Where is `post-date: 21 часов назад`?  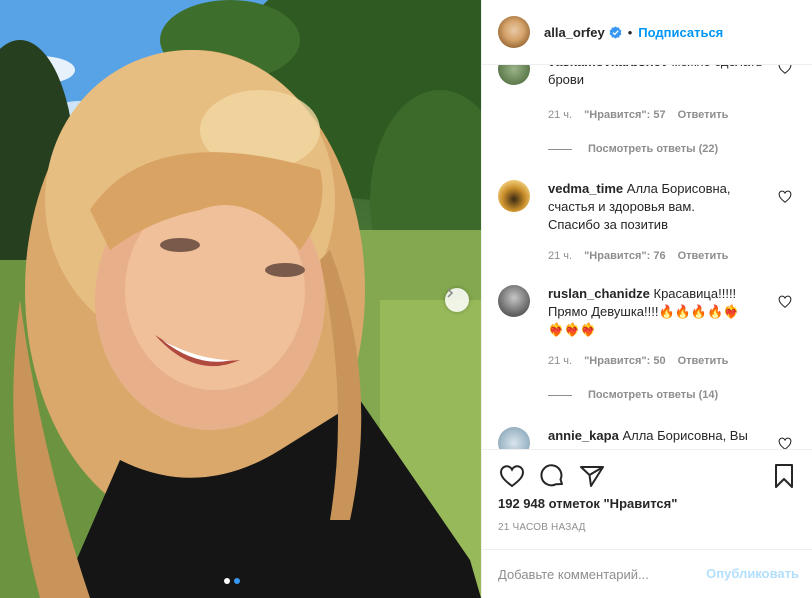 post-date: 21 часов назад is located at coordinates (542, 527).